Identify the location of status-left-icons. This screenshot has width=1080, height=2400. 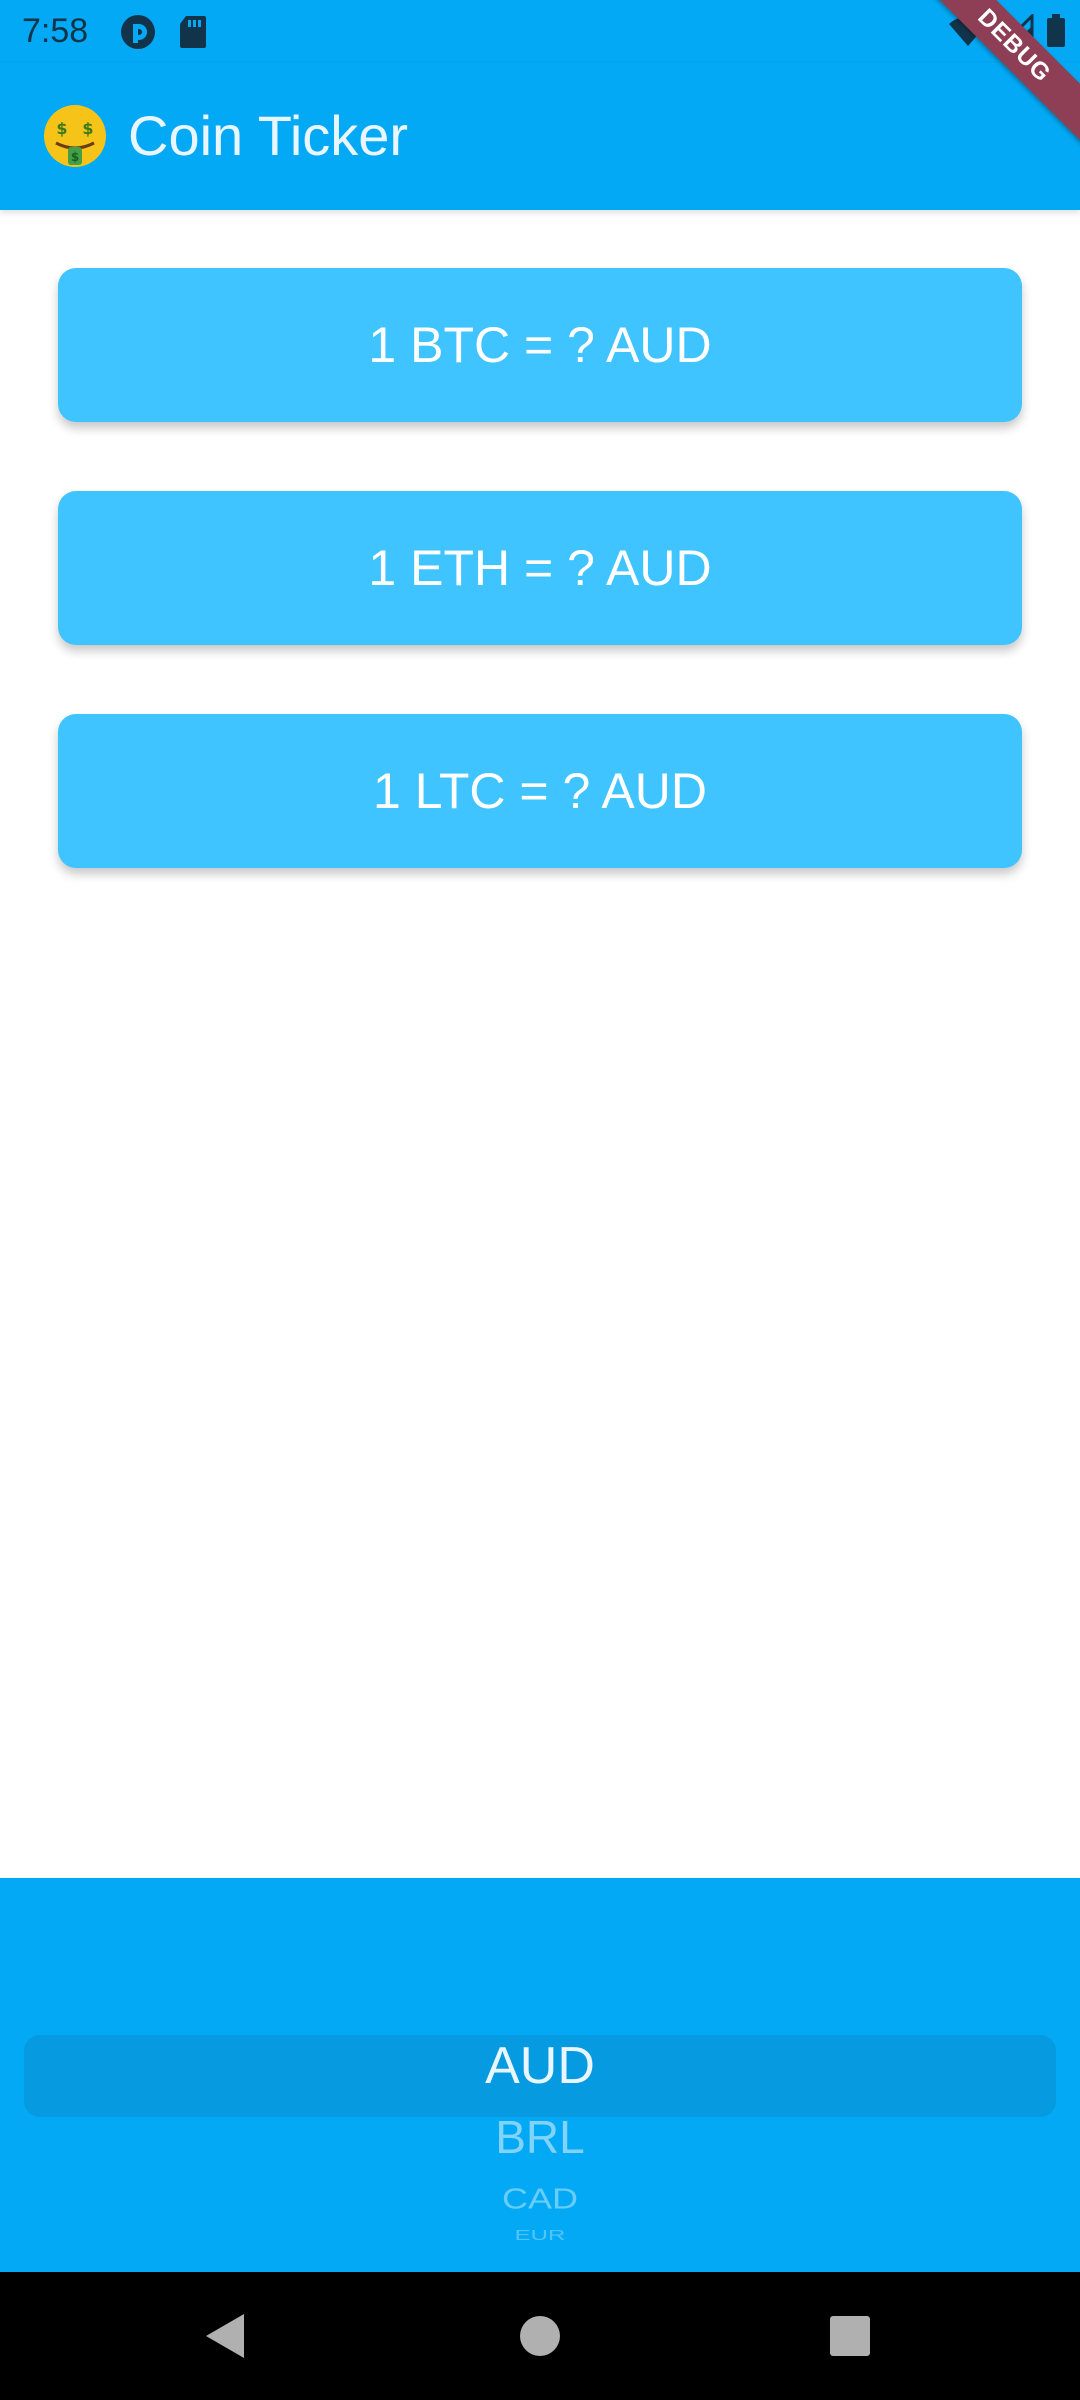
(164, 34).